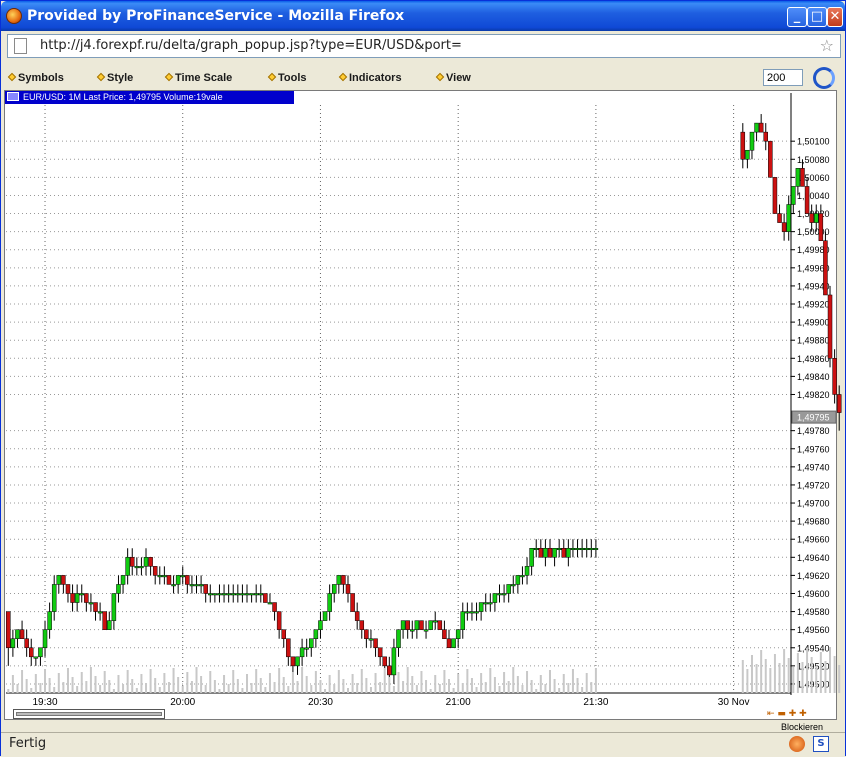 The image size is (846, 757). I want to click on chart-scrollbar, so click(89, 714).